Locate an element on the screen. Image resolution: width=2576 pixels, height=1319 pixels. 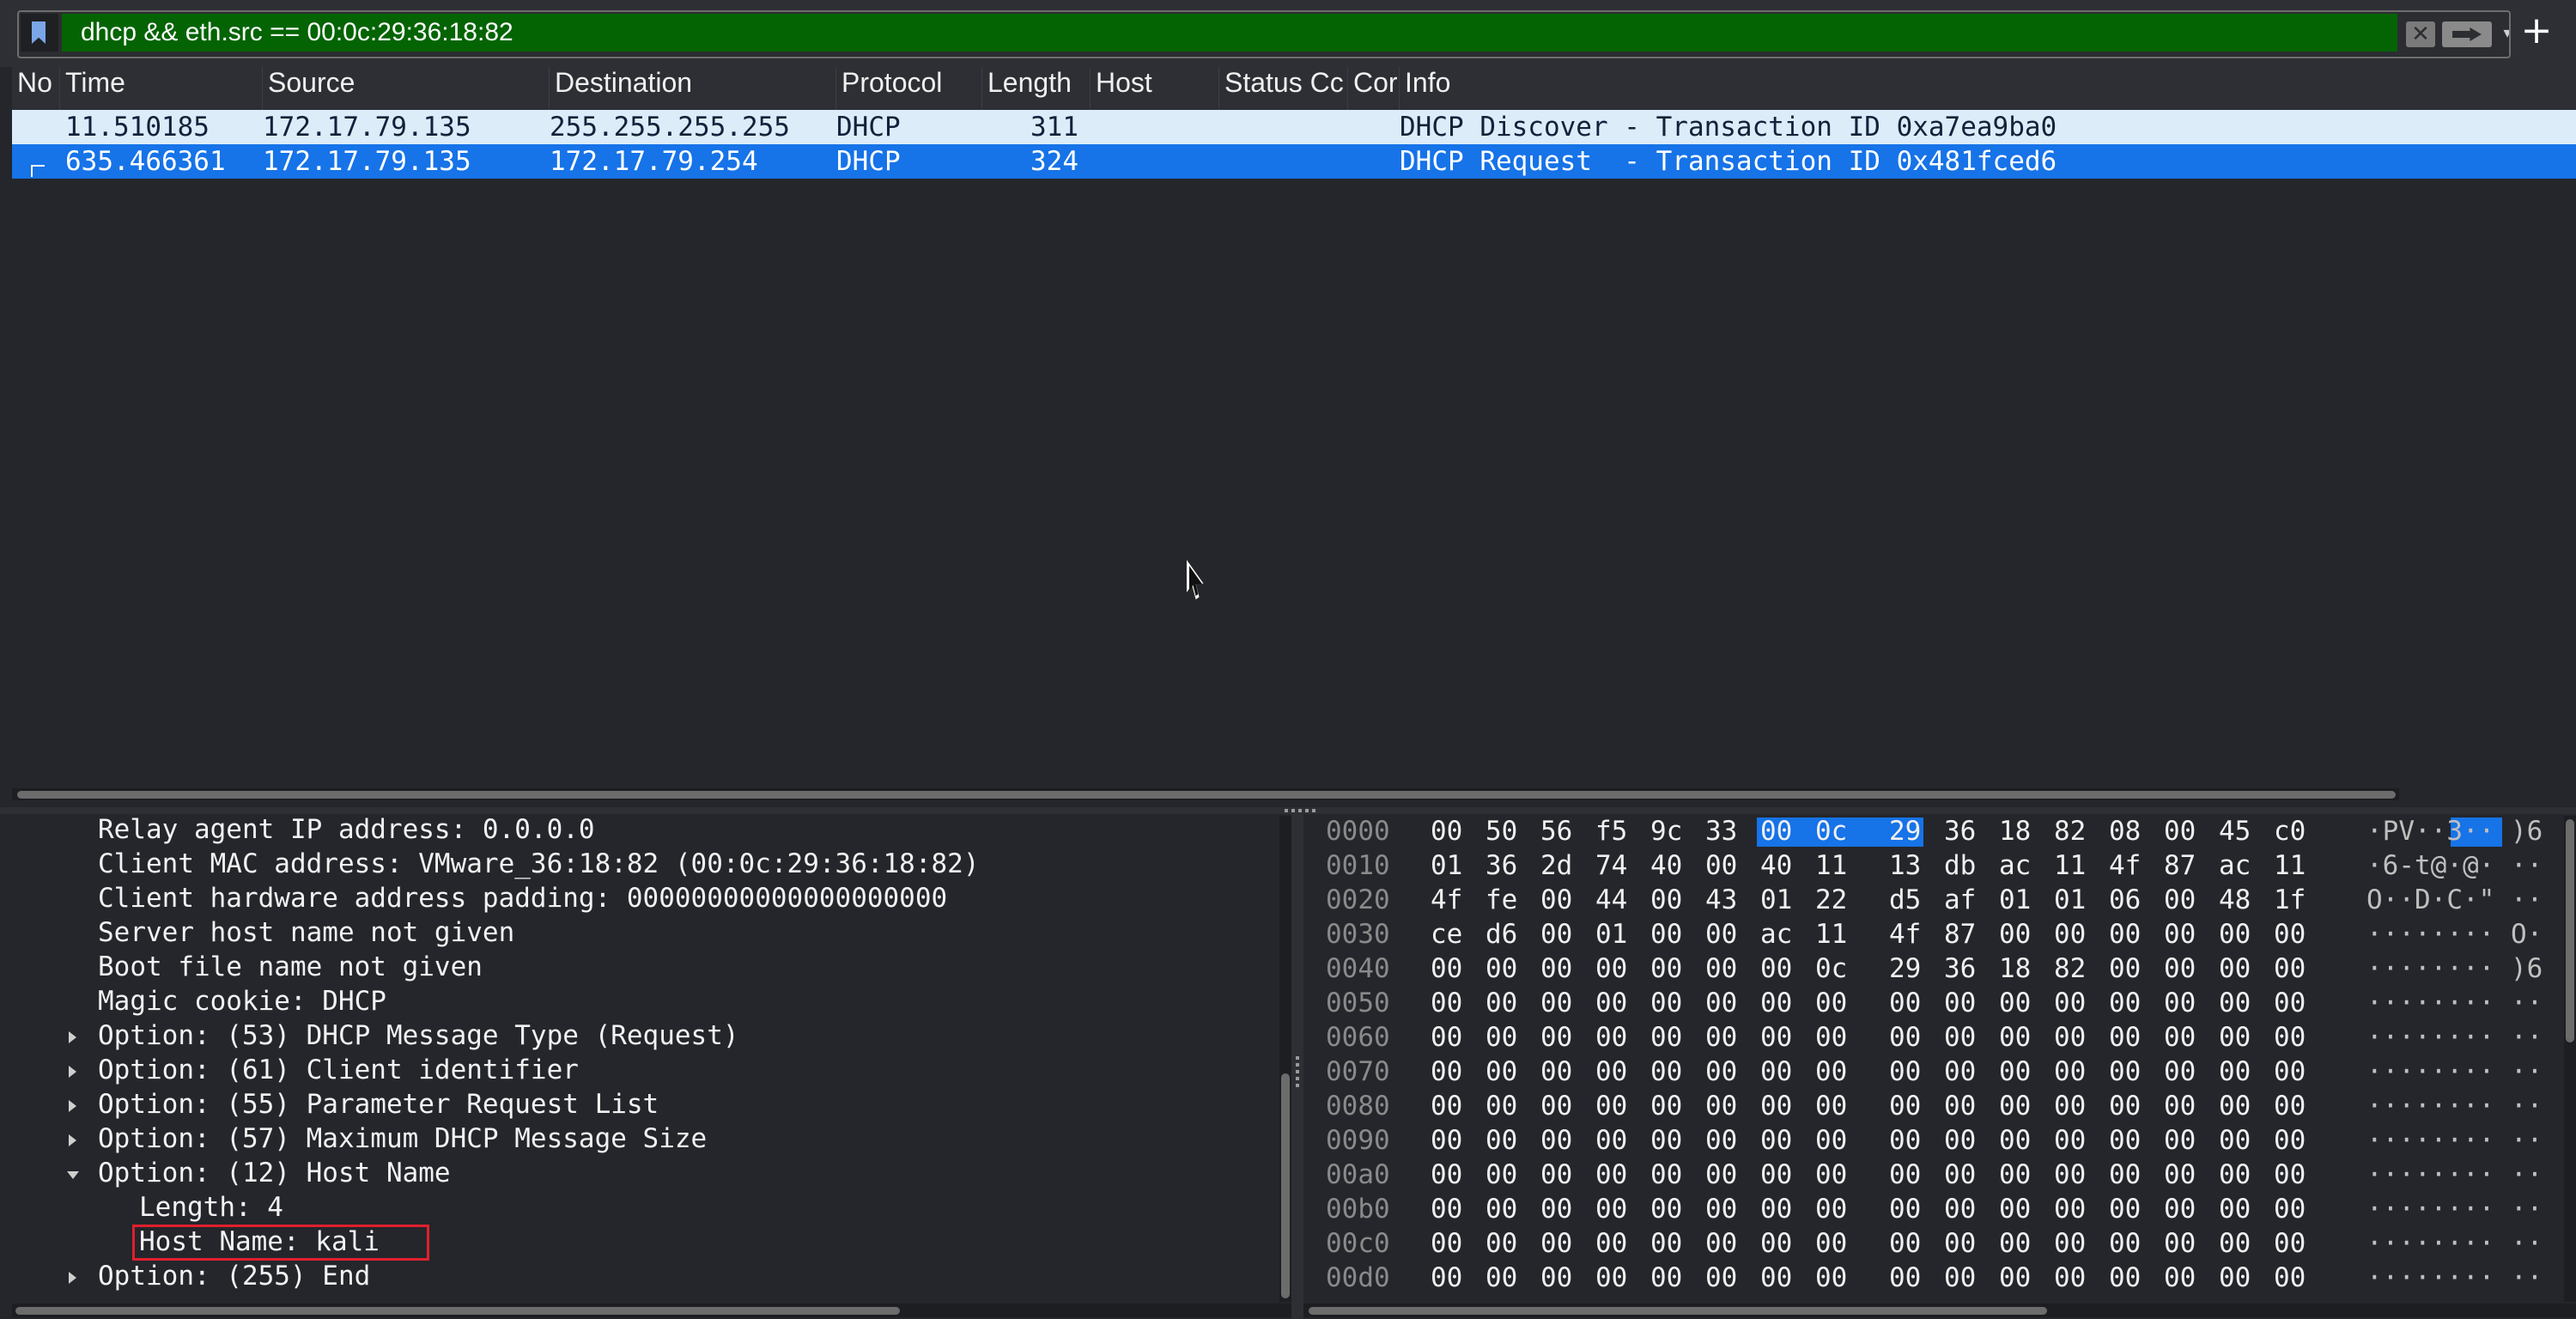
hex-byte: 1f is located at coordinates (2290, 900).